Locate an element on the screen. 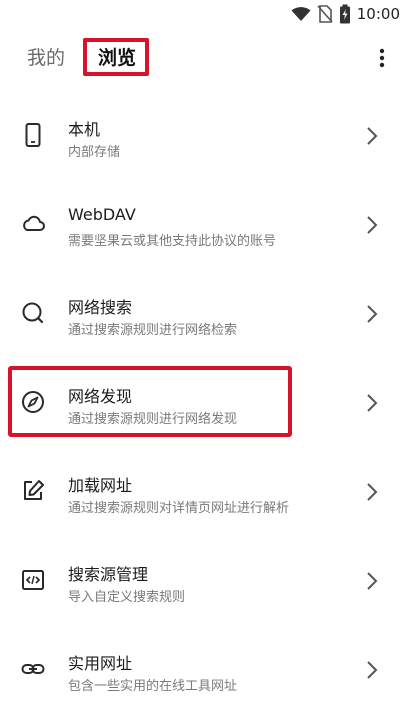  status-time: 10:00 is located at coordinates (378, 14).